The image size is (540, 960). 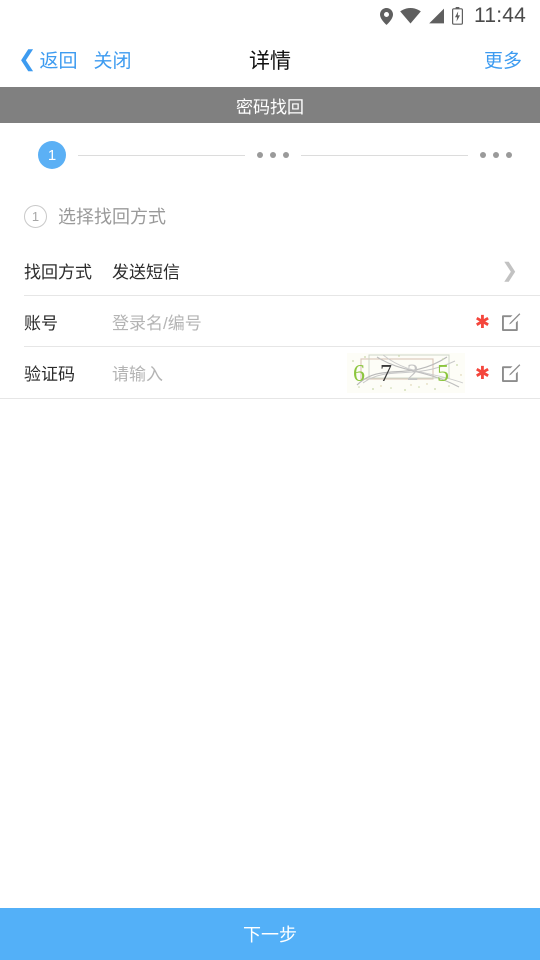 What do you see at coordinates (359, 374) in the screenshot?
I see `svg-text: 6` at bounding box center [359, 374].